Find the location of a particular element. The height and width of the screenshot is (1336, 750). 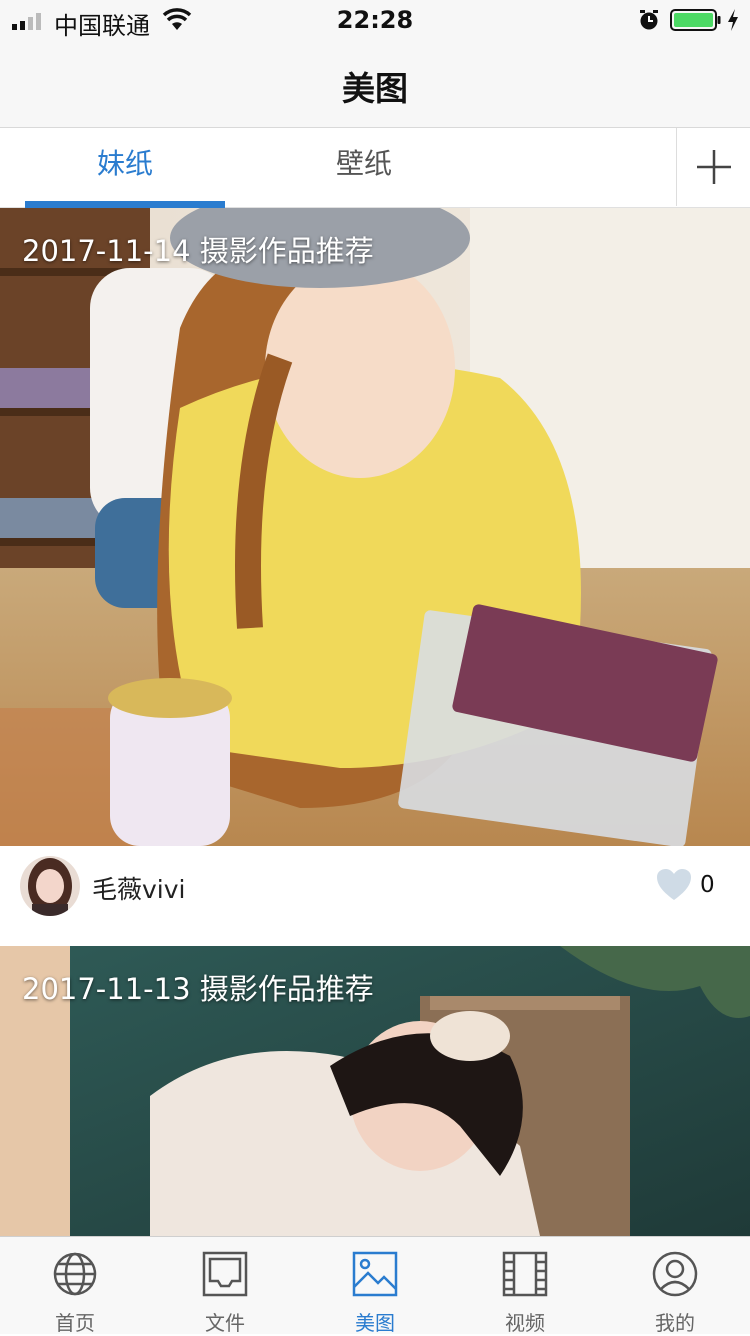

tab-meizhi: 妹纸 is located at coordinates (125, 168).